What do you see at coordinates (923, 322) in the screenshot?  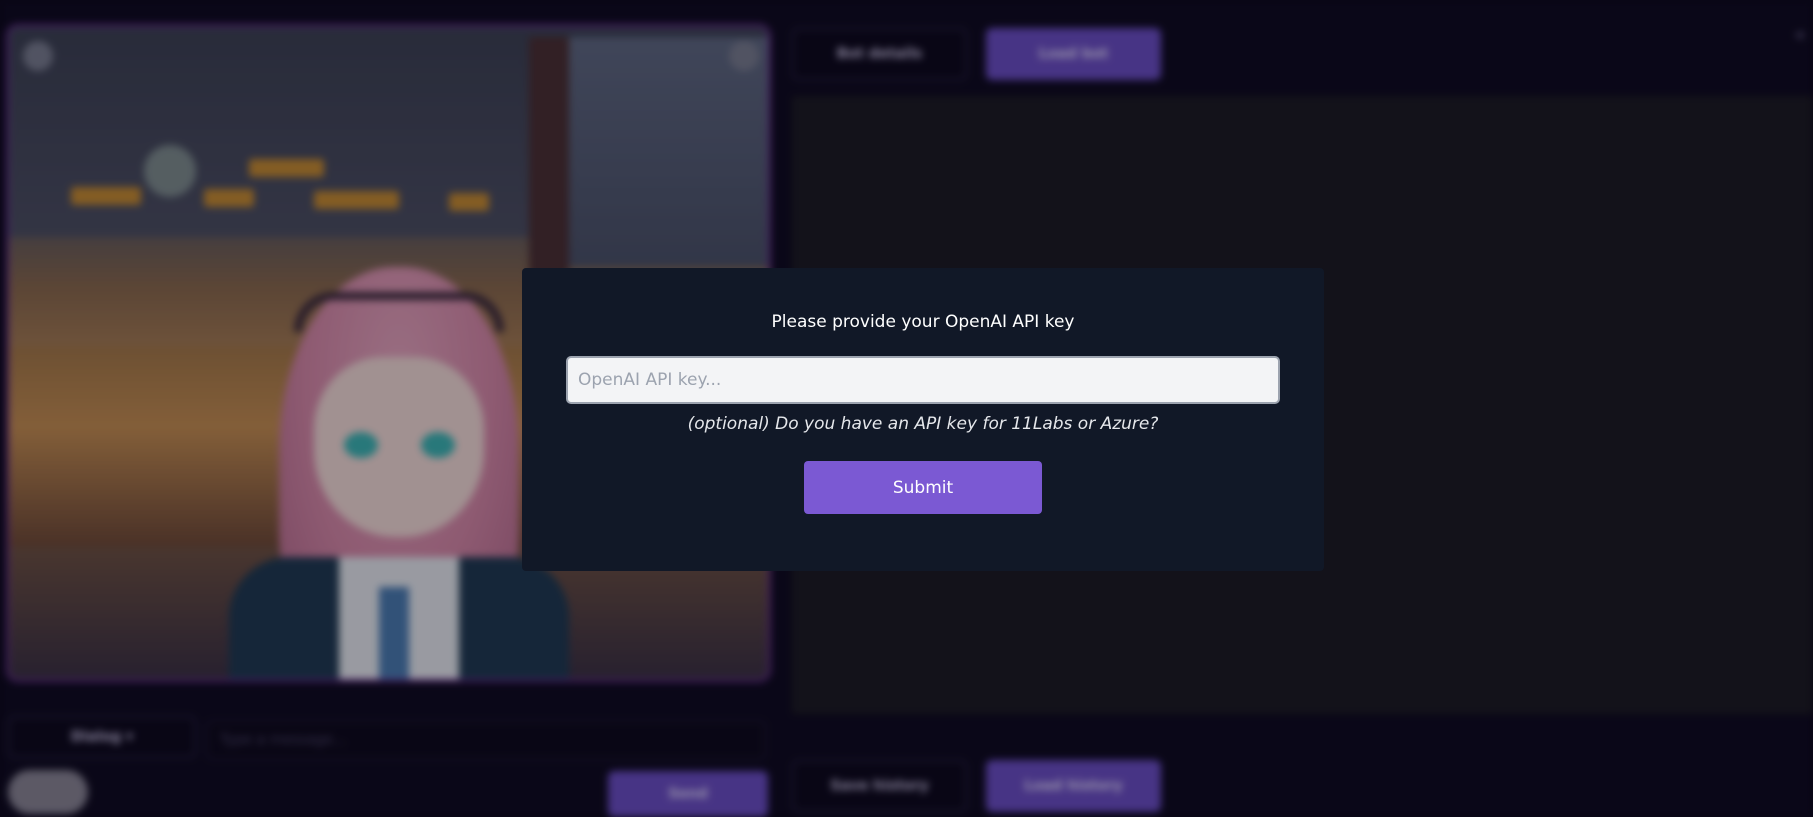 I see `modal-title: Please provide your OpenAI API key` at bounding box center [923, 322].